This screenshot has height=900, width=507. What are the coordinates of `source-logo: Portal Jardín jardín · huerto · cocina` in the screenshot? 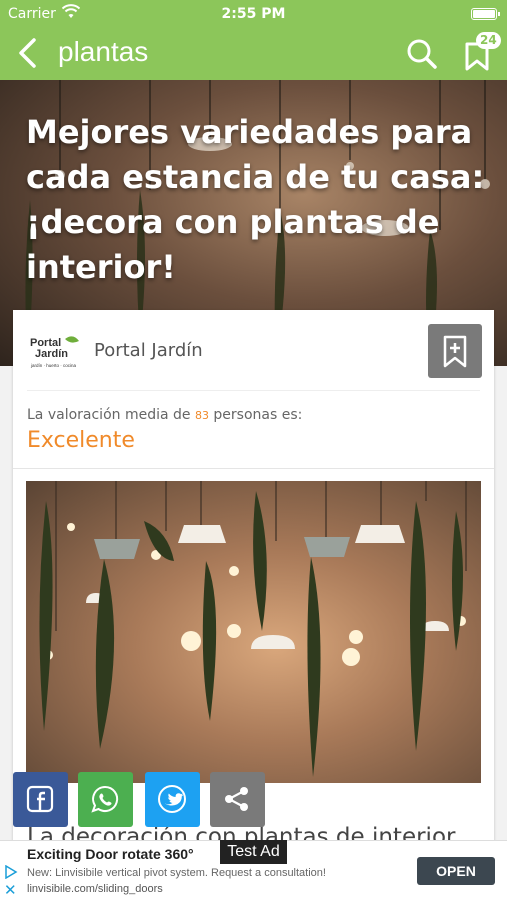 It's located at (55, 352).